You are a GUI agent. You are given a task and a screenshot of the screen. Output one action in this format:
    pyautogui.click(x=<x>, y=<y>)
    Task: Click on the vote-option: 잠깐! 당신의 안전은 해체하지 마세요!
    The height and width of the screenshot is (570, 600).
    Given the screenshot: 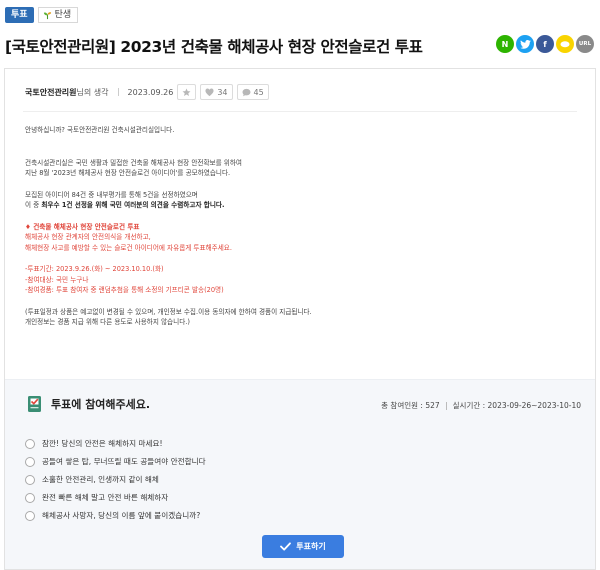 What is the action you would take?
    pyautogui.click(x=115, y=443)
    